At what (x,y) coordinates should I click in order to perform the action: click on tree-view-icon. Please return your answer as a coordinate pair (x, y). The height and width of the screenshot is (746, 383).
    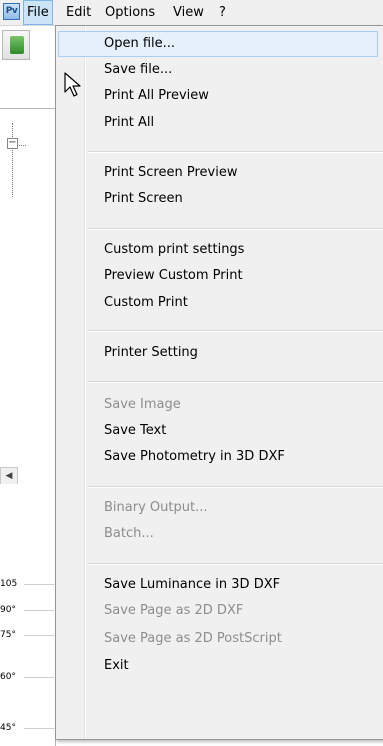
    Looking at the image, I should click on (17, 45).